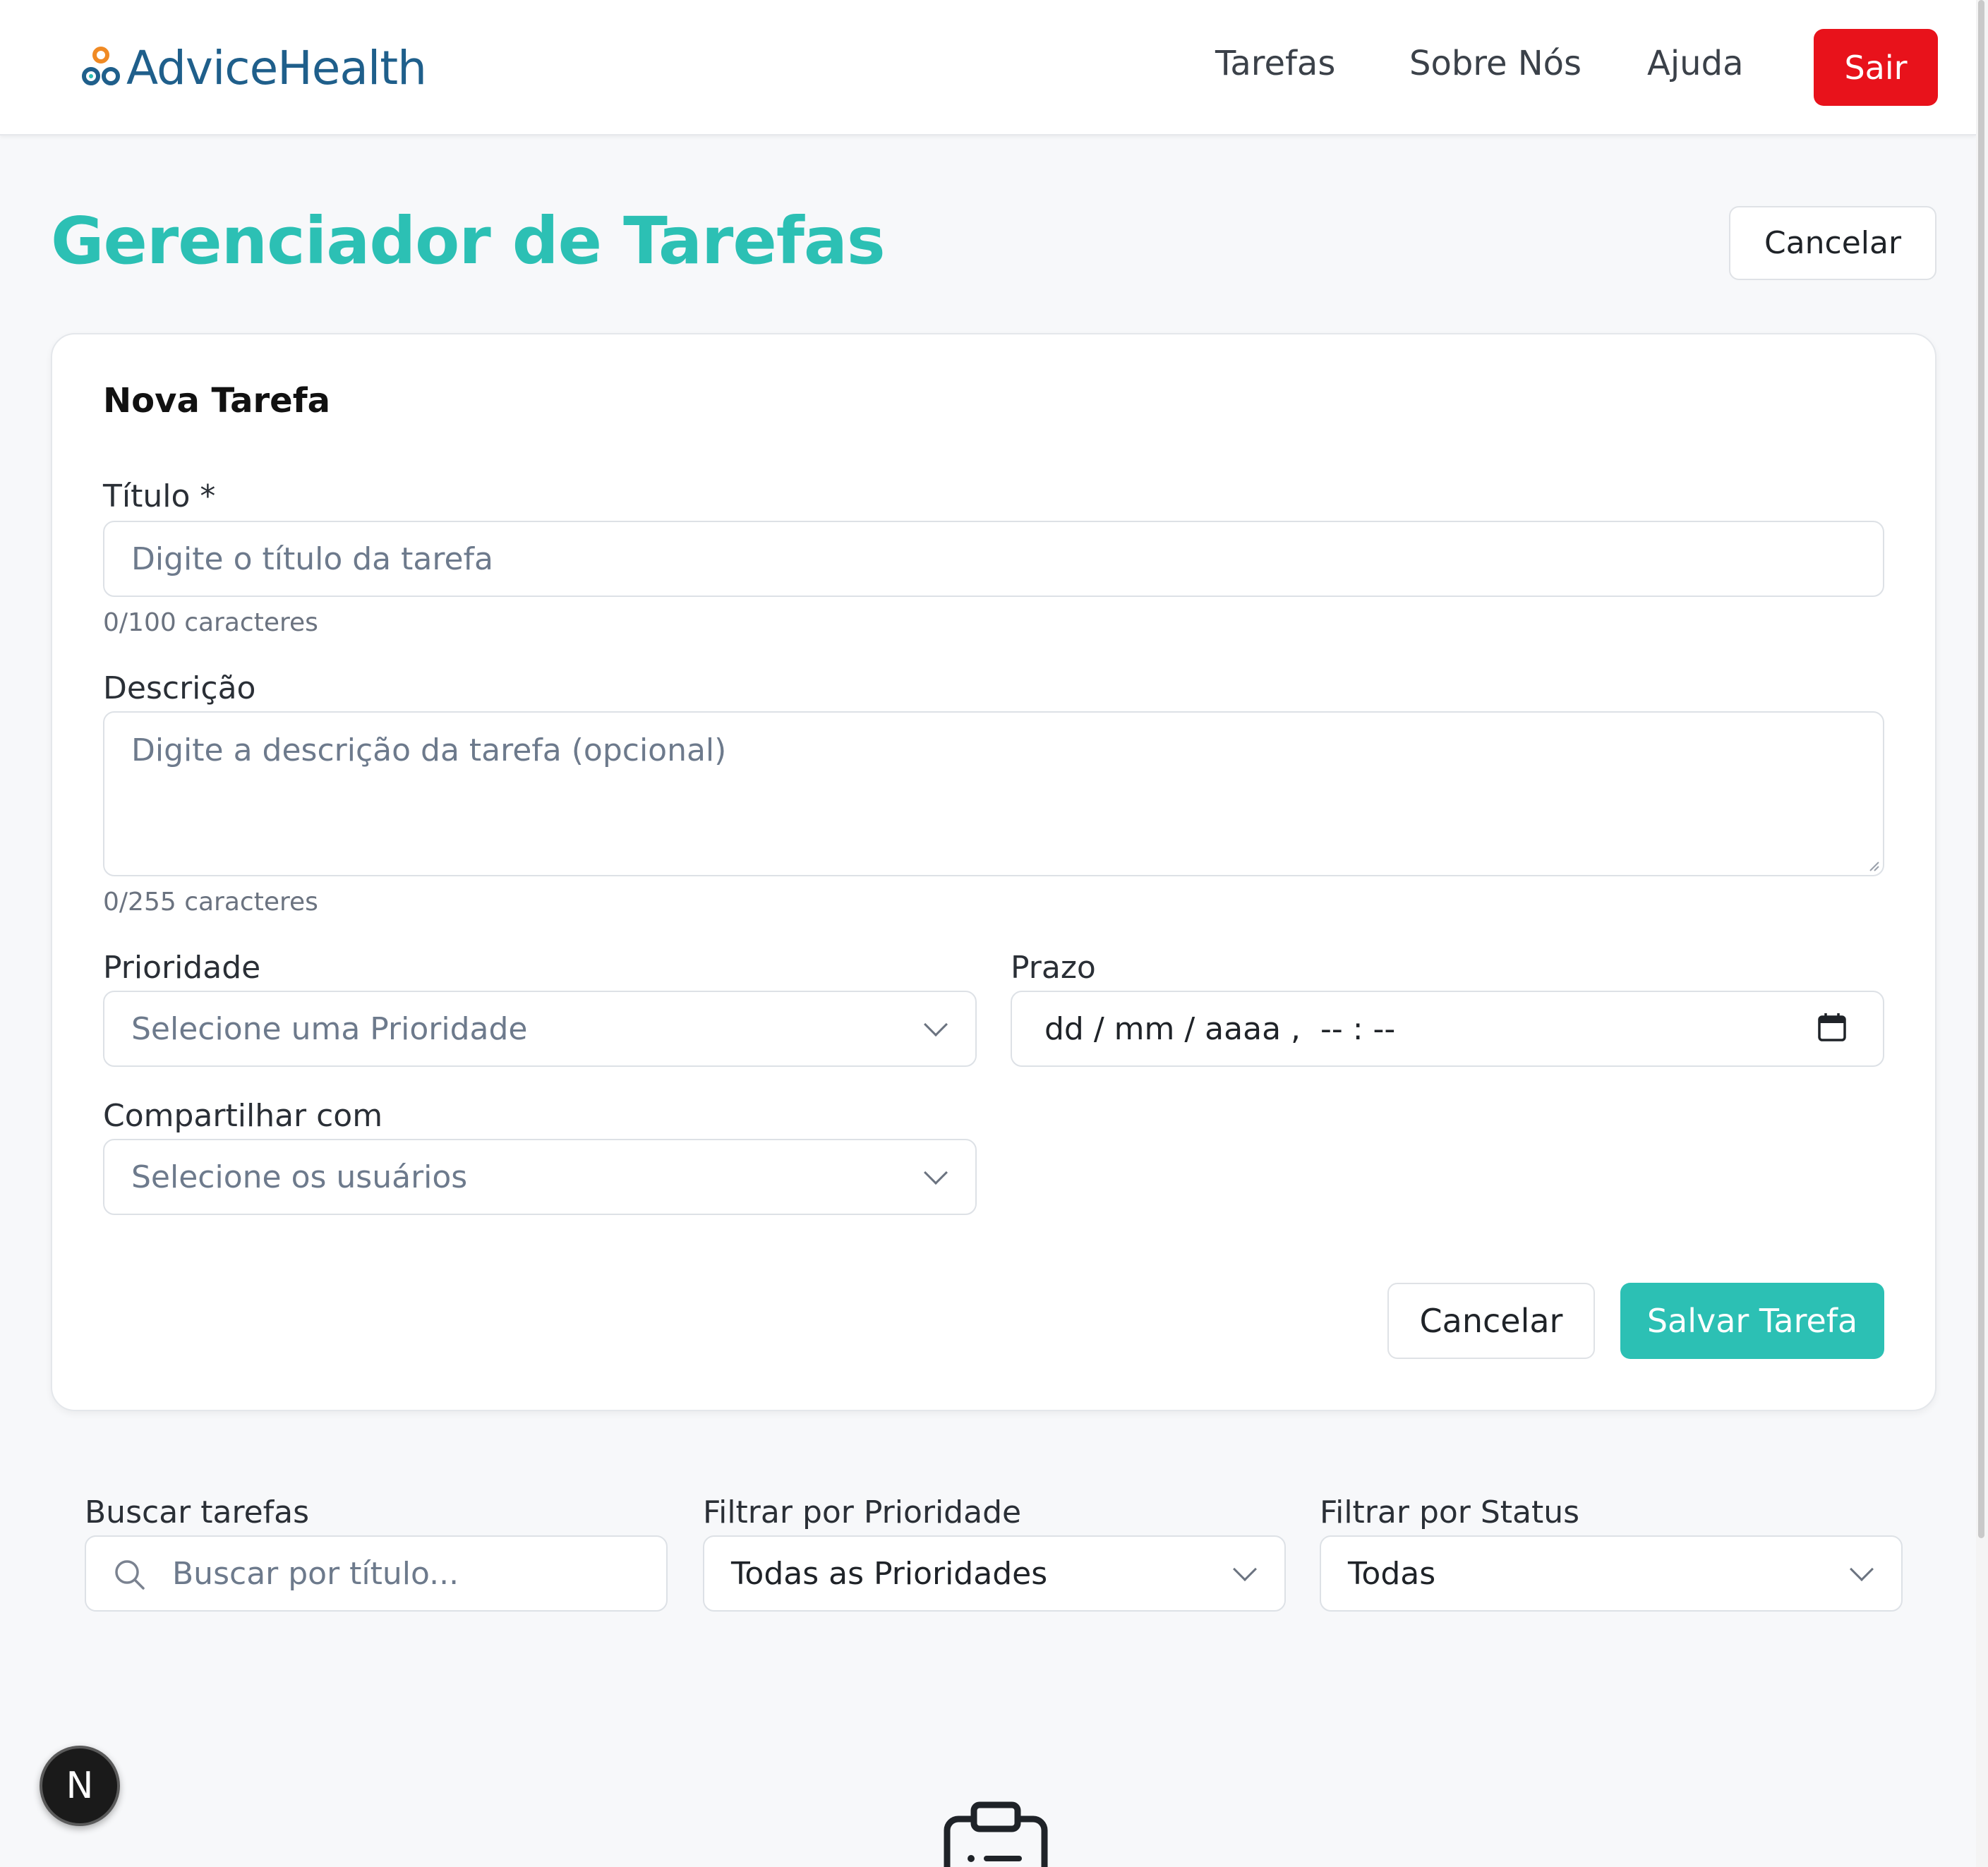  Describe the element at coordinates (1053, 968) in the screenshot. I see `deadline-label: Prazo` at that location.